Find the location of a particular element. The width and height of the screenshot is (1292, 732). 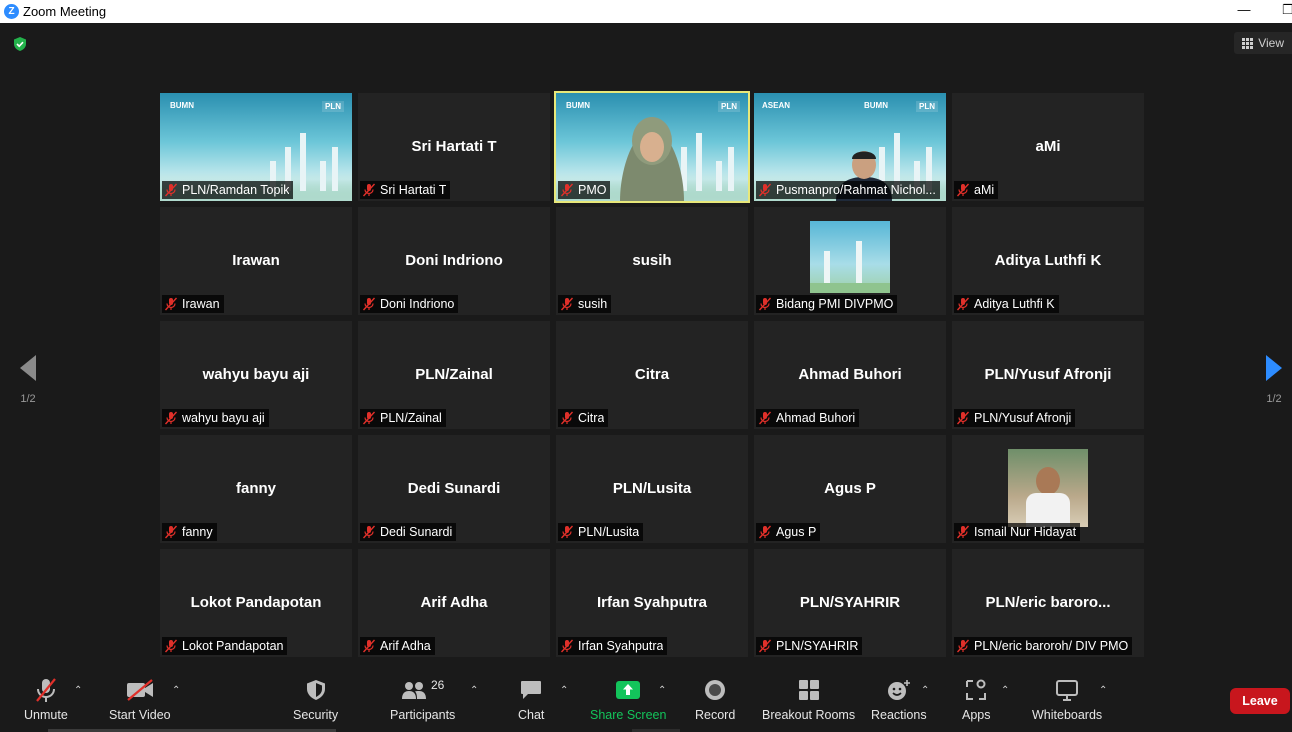

chat-button: Chat is located at coordinates (531, 699).